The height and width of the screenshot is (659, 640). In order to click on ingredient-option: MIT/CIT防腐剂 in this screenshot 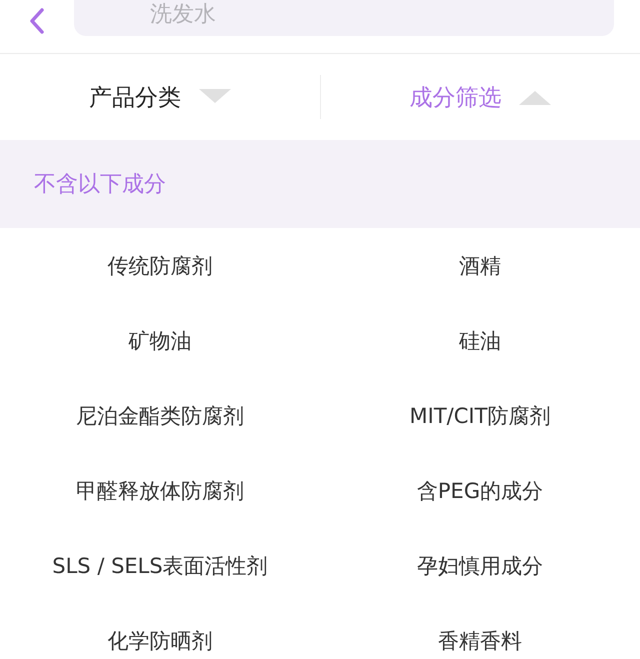, I will do `click(480, 416)`.